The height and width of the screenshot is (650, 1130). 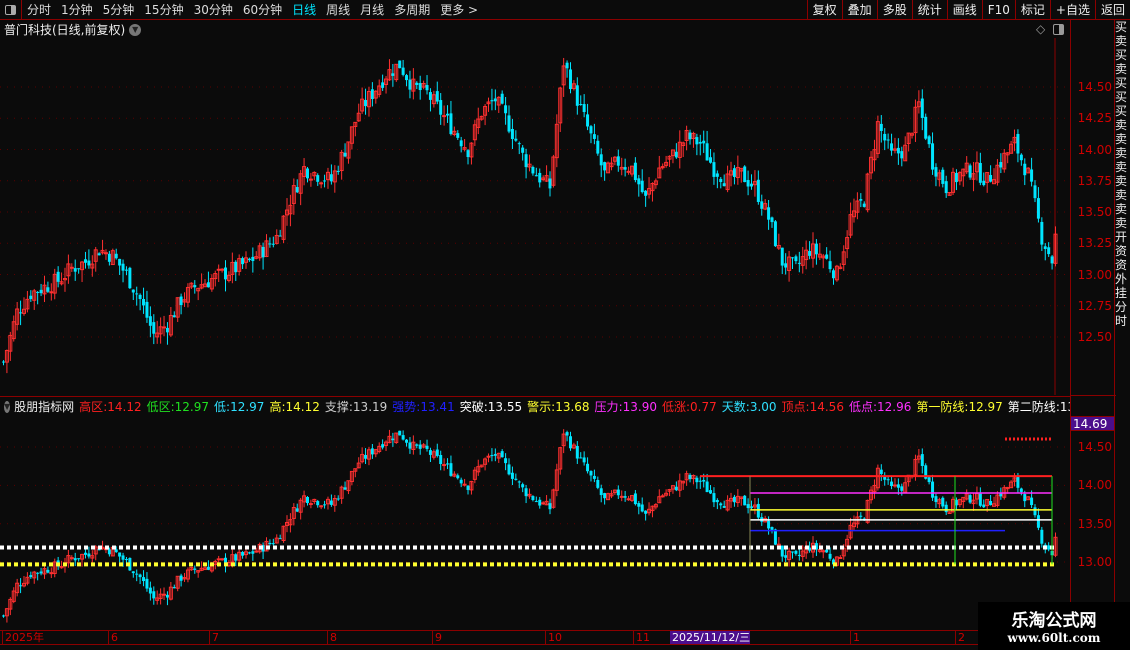 What do you see at coordinates (826, 407) in the screenshot?
I see `indicator-number: 14.56` at bounding box center [826, 407].